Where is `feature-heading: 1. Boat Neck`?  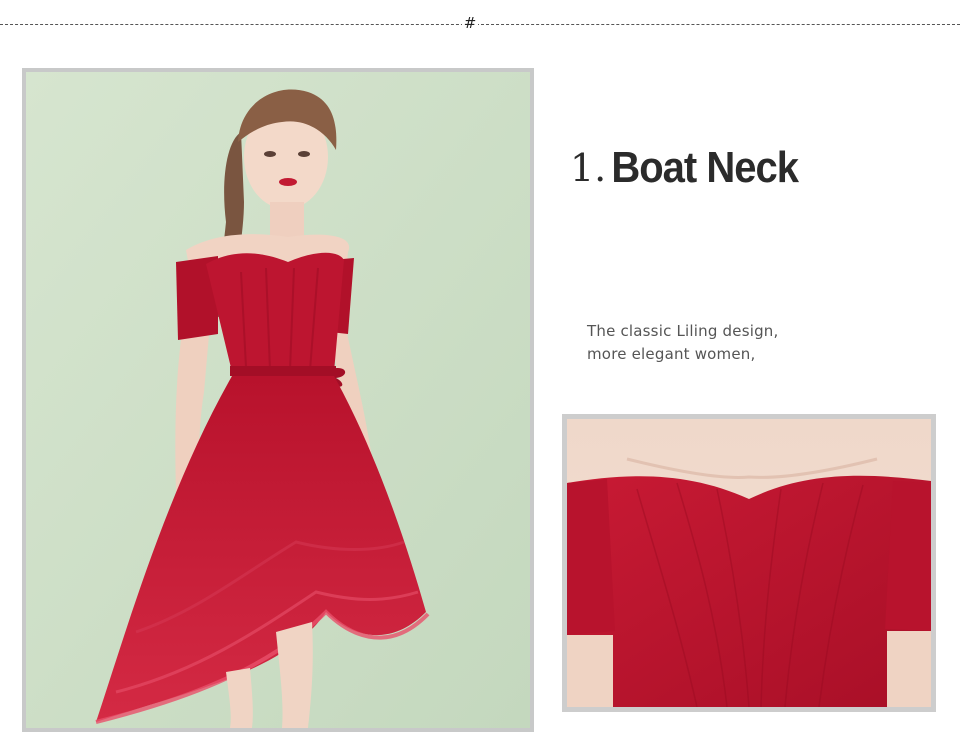
feature-heading: 1. Boat Neck is located at coordinates (684, 171).